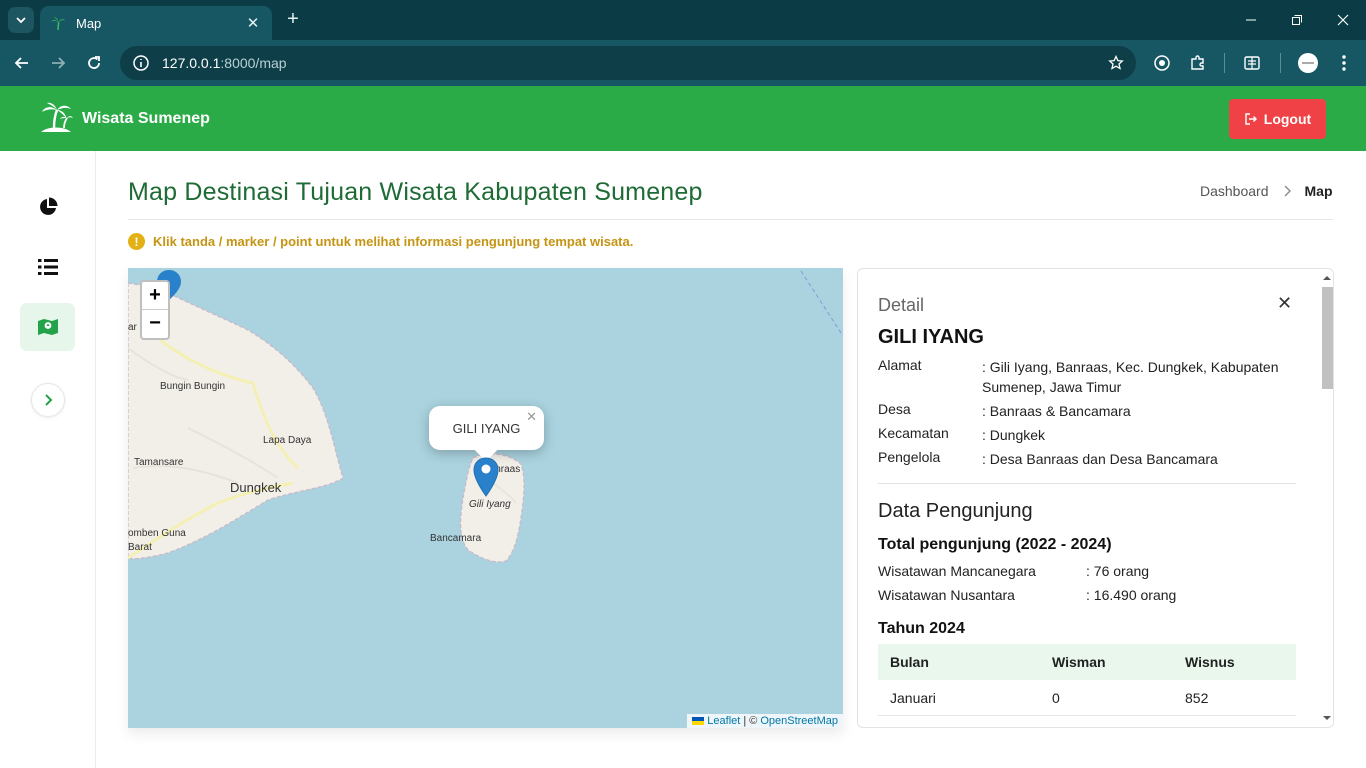  What do you see at coordinates (1087, 483) in the screenshot?
I see `detail-divider` at bounding box center [1087, 483].